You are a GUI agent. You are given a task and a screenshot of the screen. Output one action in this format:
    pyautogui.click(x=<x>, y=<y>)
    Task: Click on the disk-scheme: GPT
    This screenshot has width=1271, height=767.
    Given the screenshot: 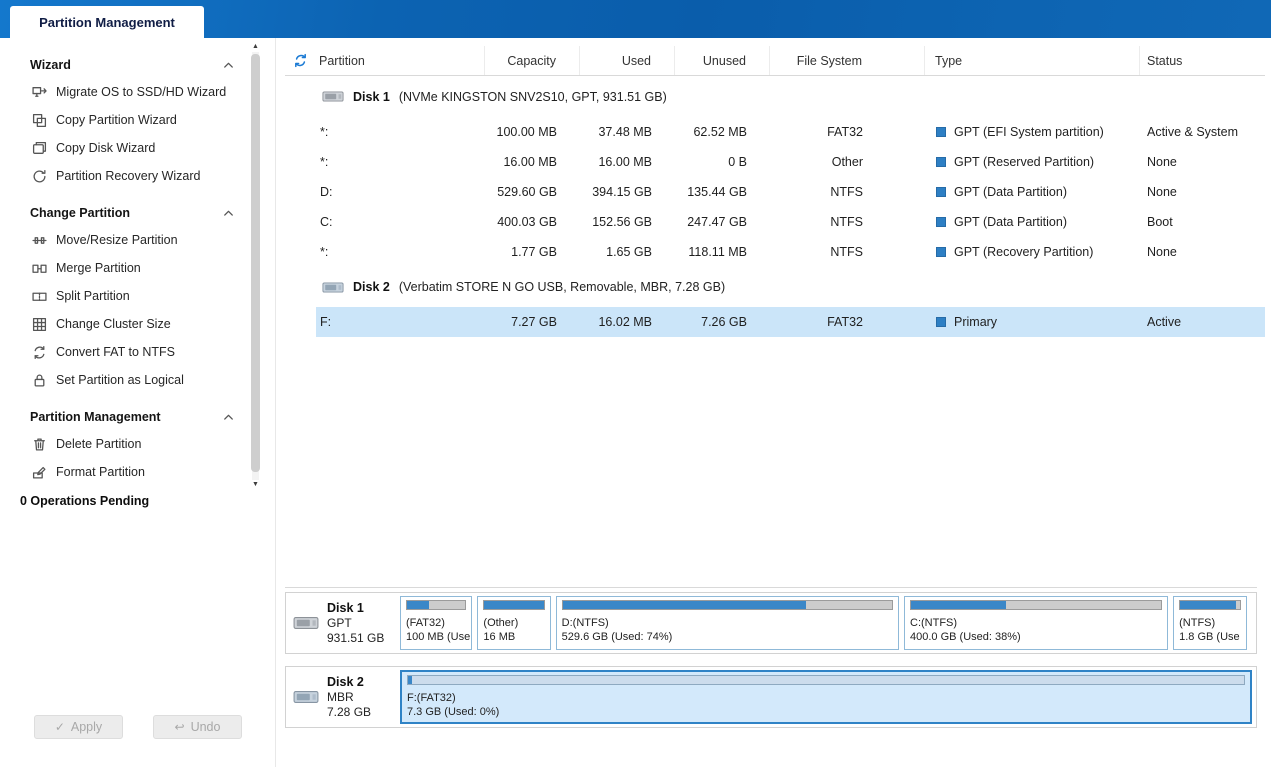 What is the action you would take?
    pyautogui.click(x=339, y=622)
    